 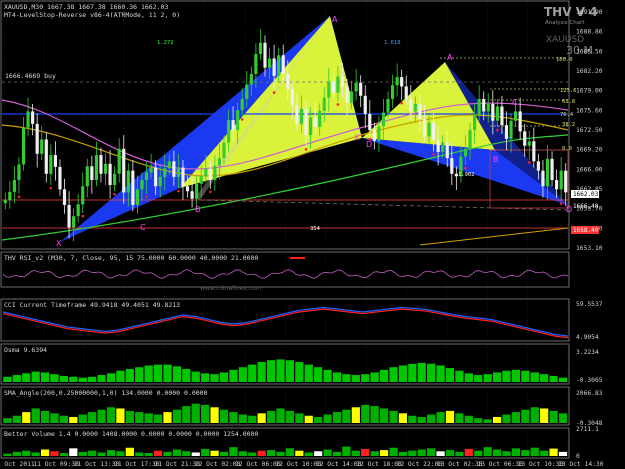 What do you see at coordinates (59, 243) in the screenshot?
I see `point-x-left: X` at bounding box center [59, 243].